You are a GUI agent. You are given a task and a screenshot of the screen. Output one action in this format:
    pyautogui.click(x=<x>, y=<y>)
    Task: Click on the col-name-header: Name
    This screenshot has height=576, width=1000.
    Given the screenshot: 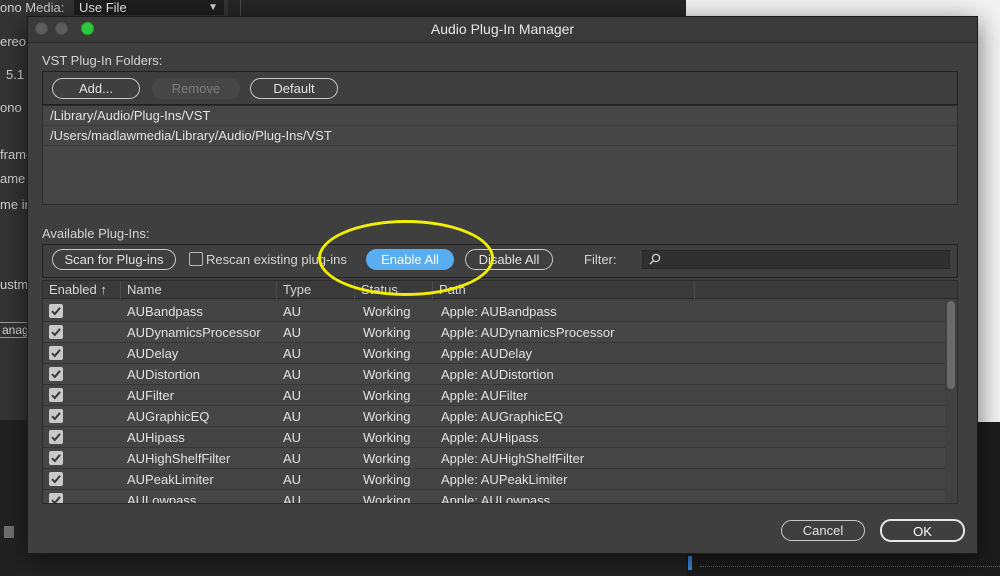 What is the action you would take?
    pyautogui.click(x=199, y=290)
    